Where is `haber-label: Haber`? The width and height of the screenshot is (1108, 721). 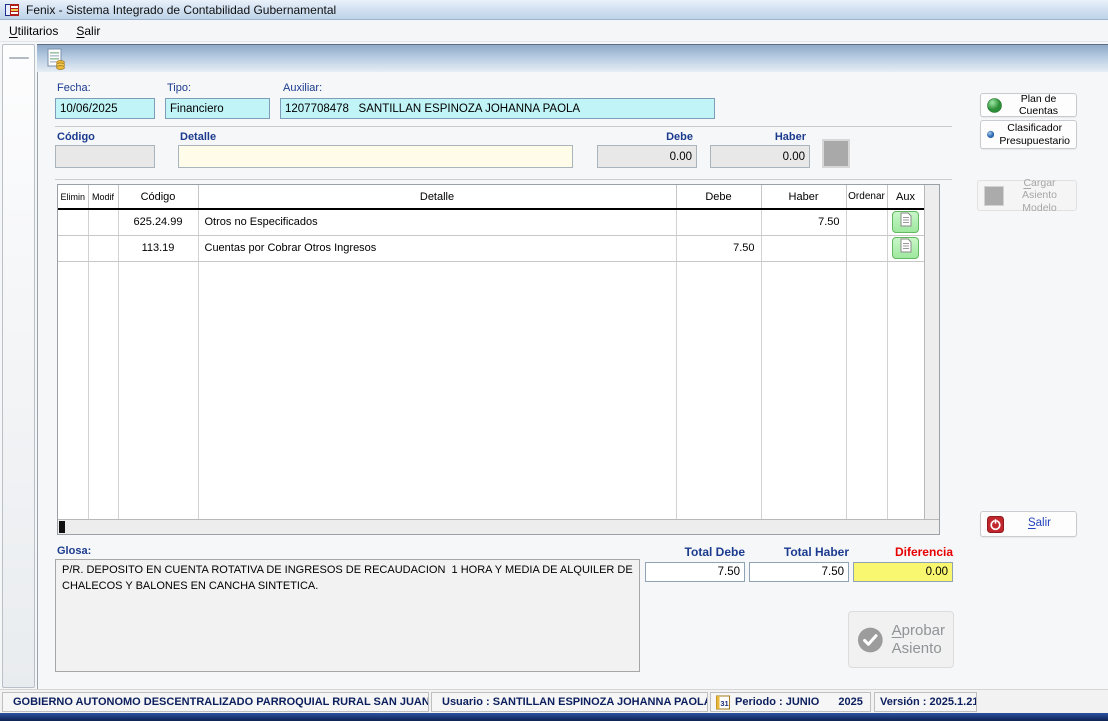 haber-label: Haber is located at coordinates (790, 137).